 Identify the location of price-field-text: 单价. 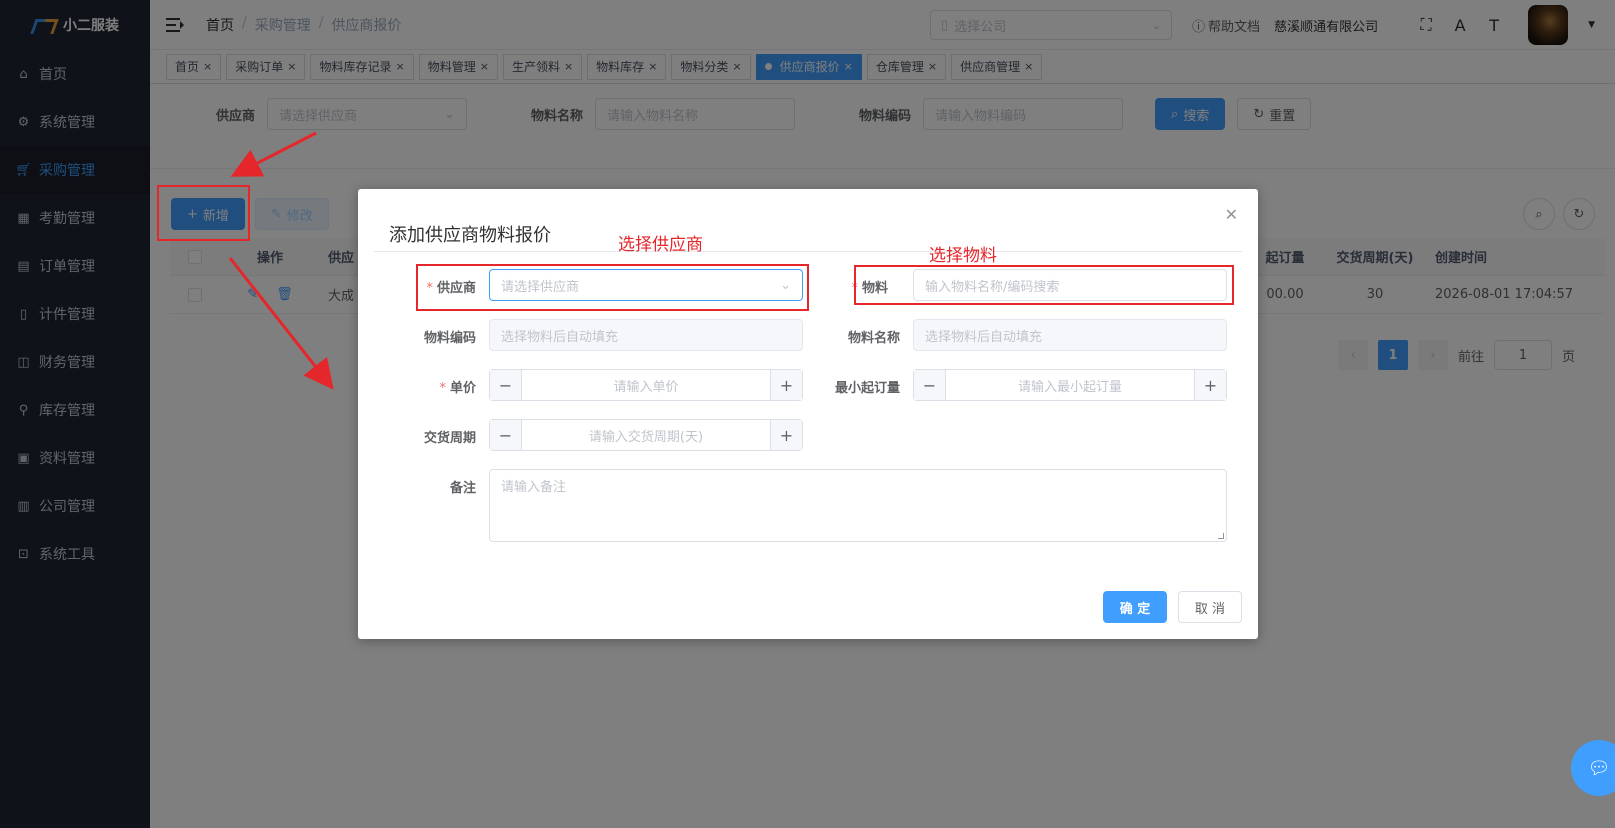
(462, 388).